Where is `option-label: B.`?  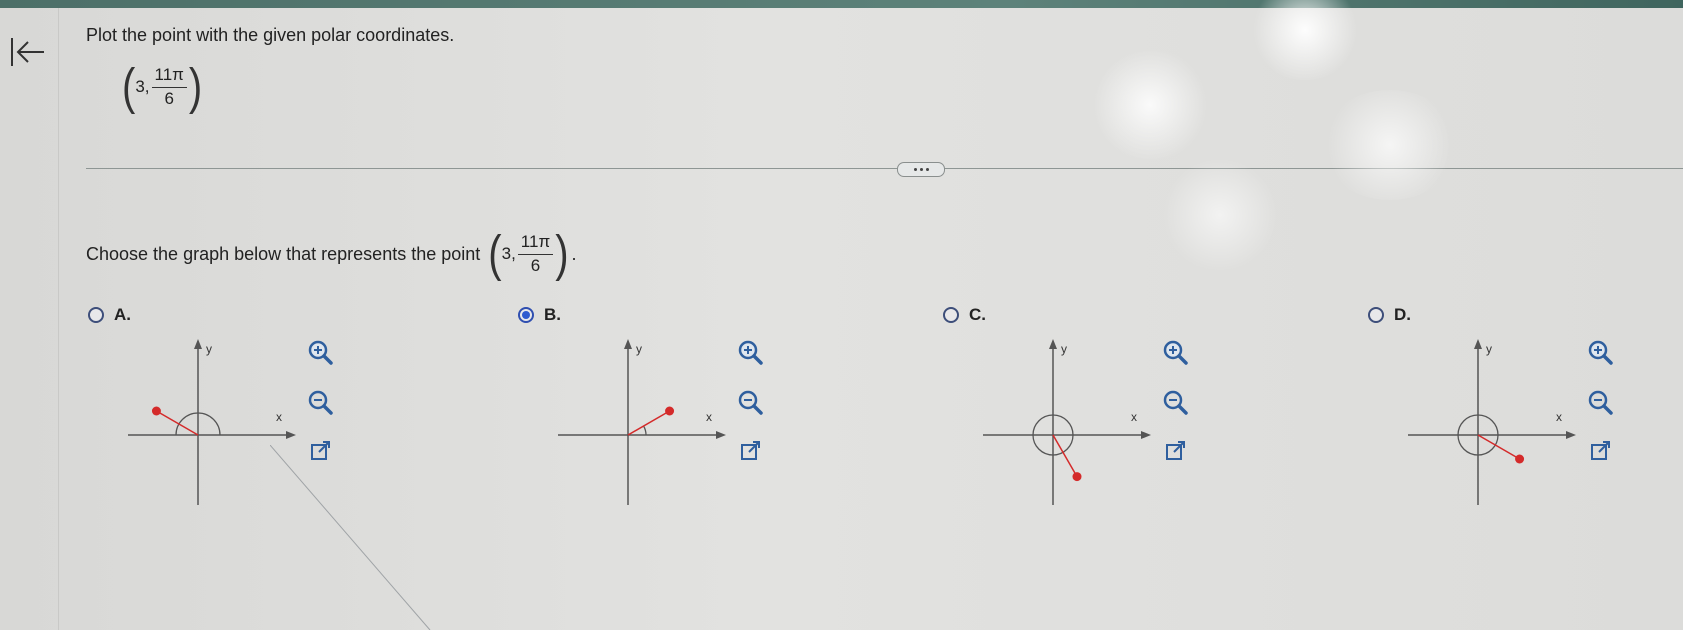
option-label: B. is located at coordinates (552, 314).